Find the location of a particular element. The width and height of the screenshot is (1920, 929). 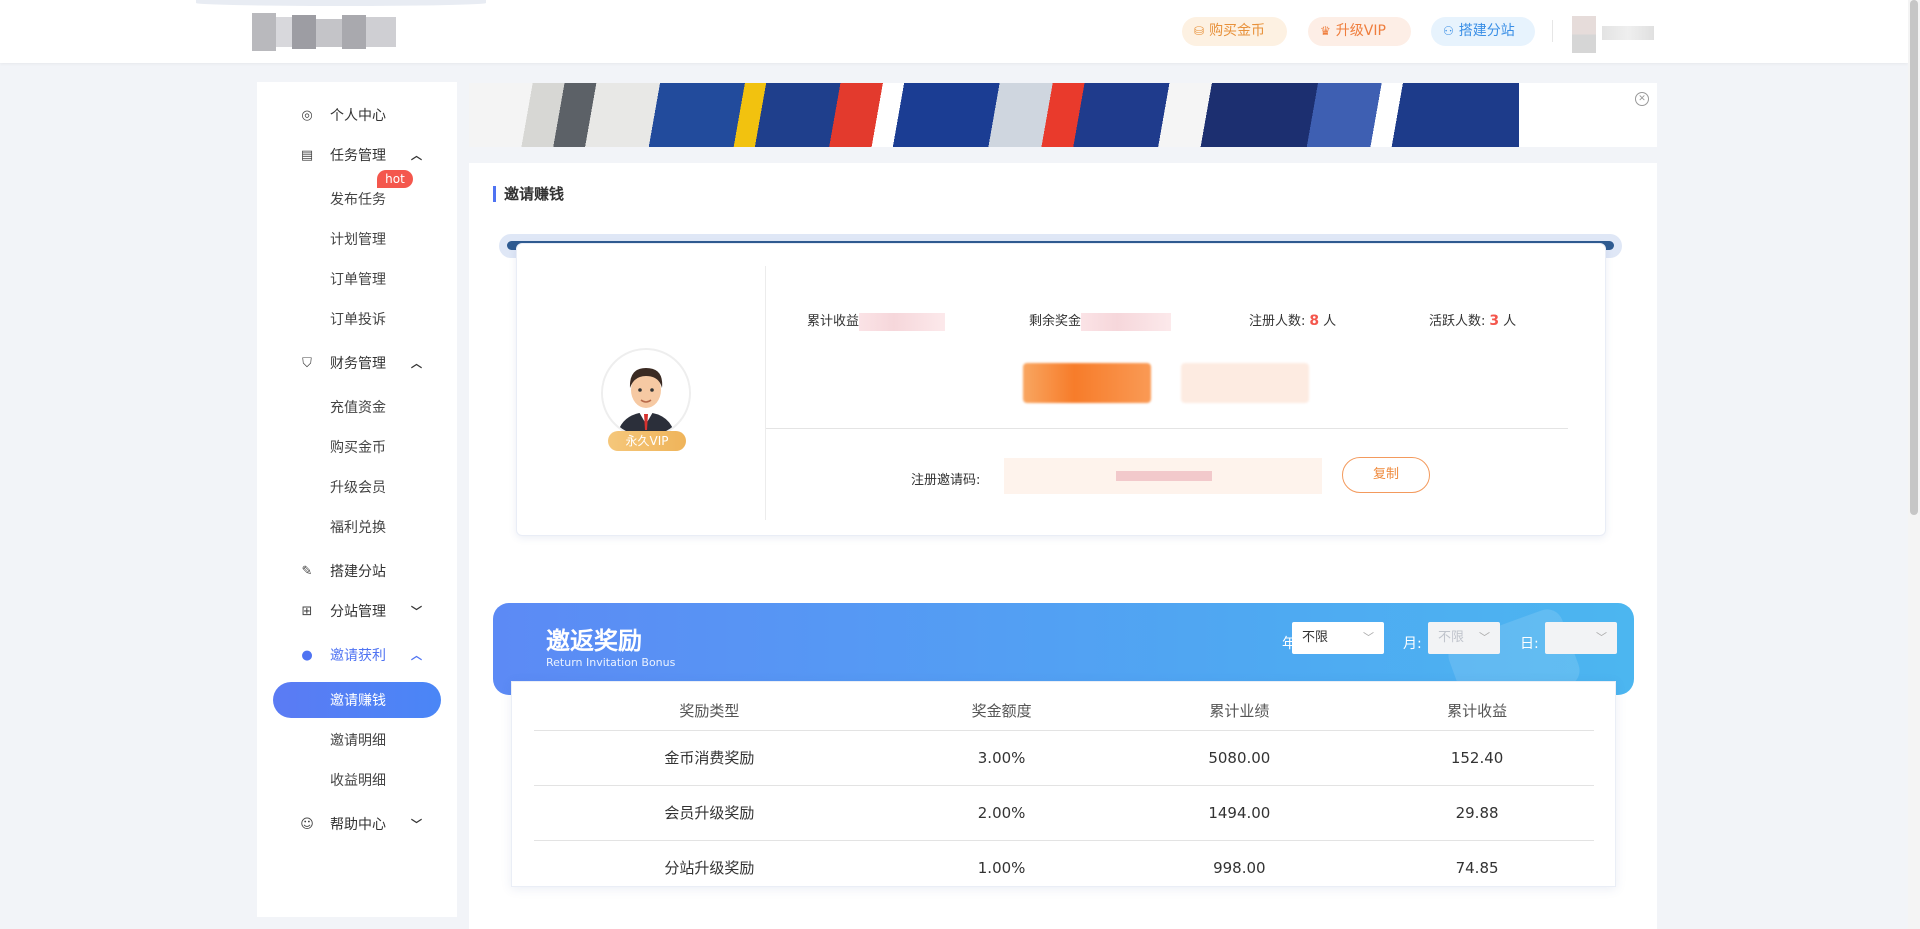

sidebar-item-task-management: ▤ 任务管理 ︿ is located at coordinates (357, 155).